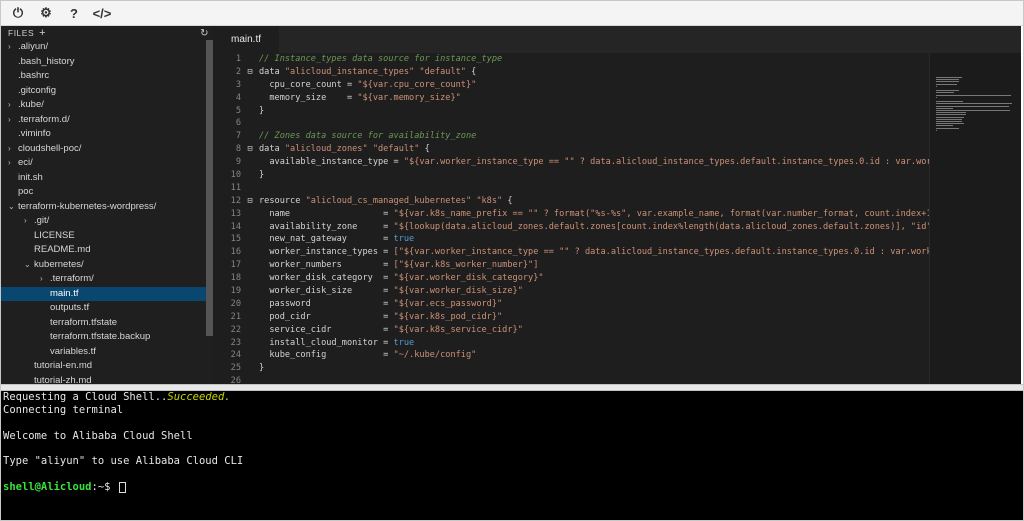 The width and height of the screenshot is (1024, 521). What do you see at coordinates (107, 323) in the screenshot?
I see `file-tree-item: terraform.tfstate` at bounding box center [107, 323].